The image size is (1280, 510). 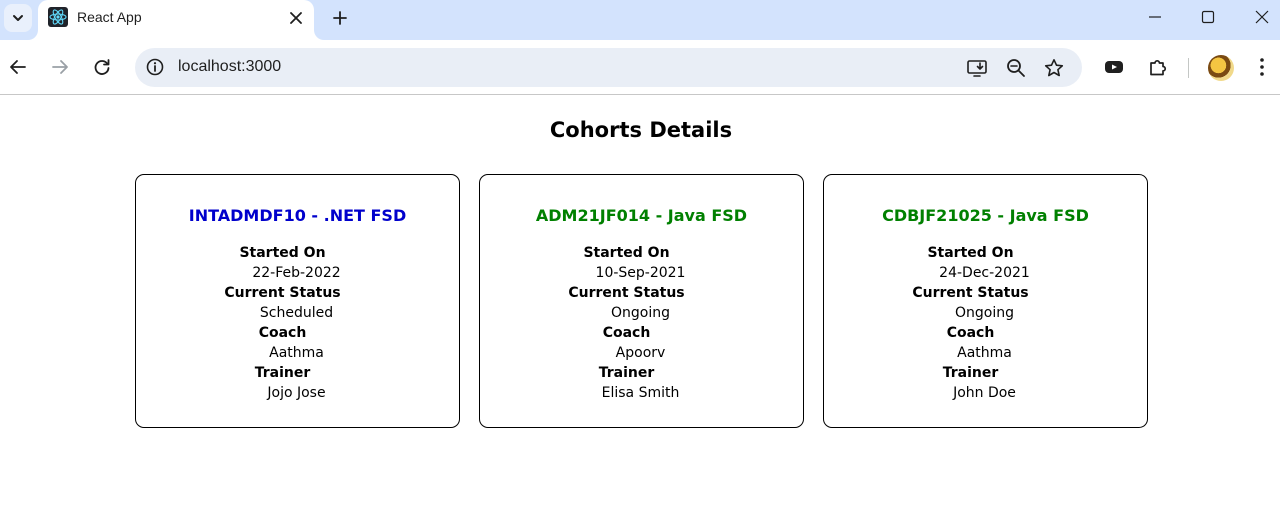 I want to click on kebab-menu-icon, so click(x=1262, y=67).